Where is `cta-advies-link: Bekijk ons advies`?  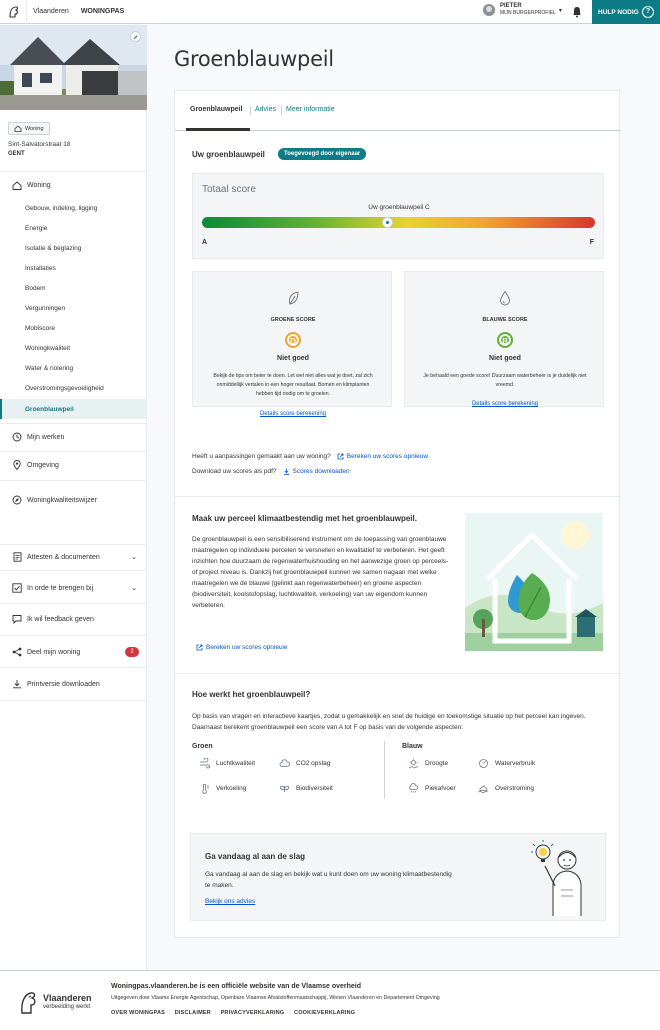
cta-advies-link: Bekijk ons advies is located at coordinates (230, 901).